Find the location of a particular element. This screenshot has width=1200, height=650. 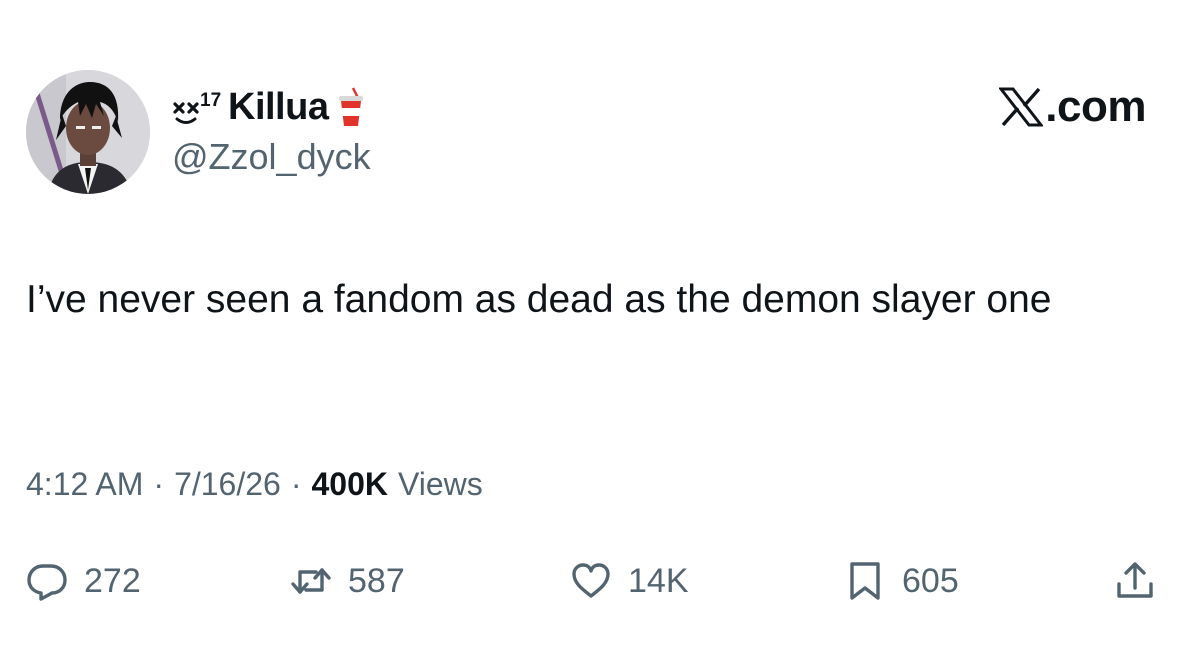

views-label: Views is located at coordinates (440, 484).